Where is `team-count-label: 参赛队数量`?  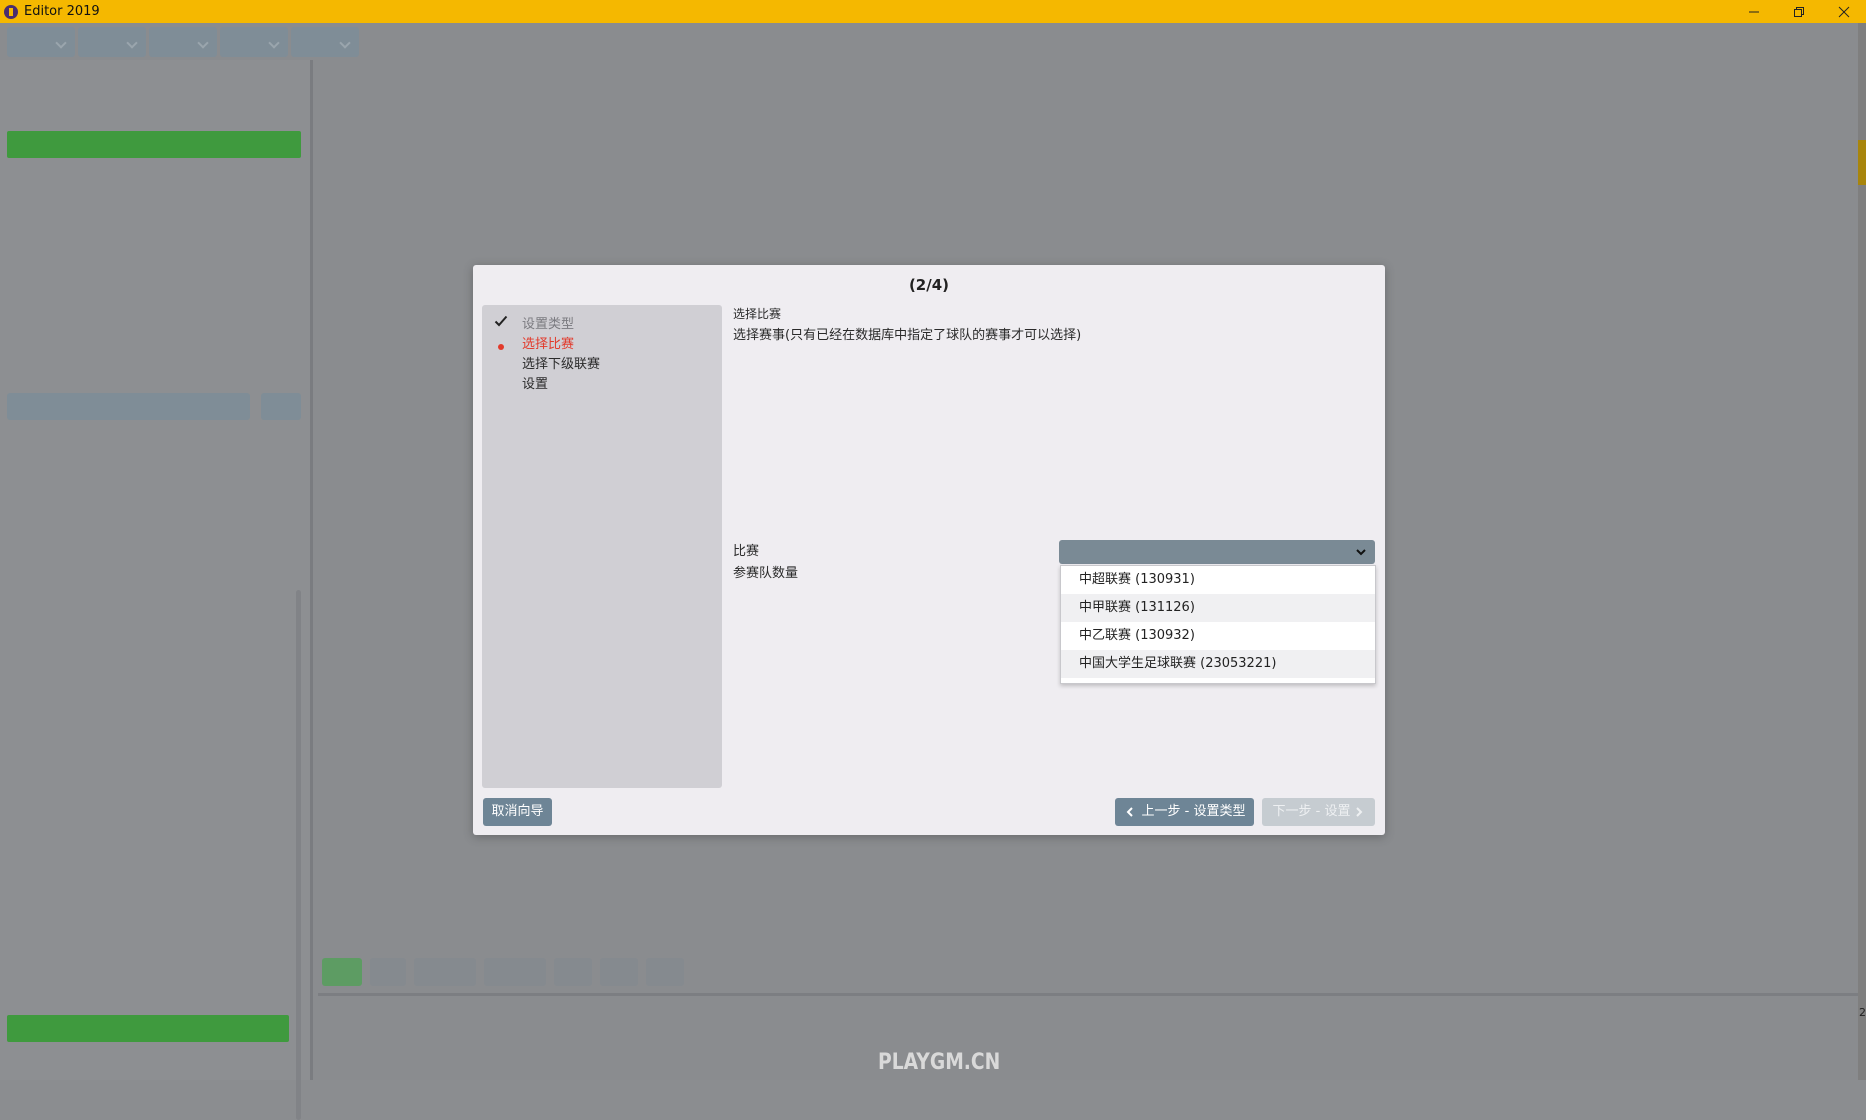
team-count-label: 参赛队数量 is located at coordinates (766, 573).